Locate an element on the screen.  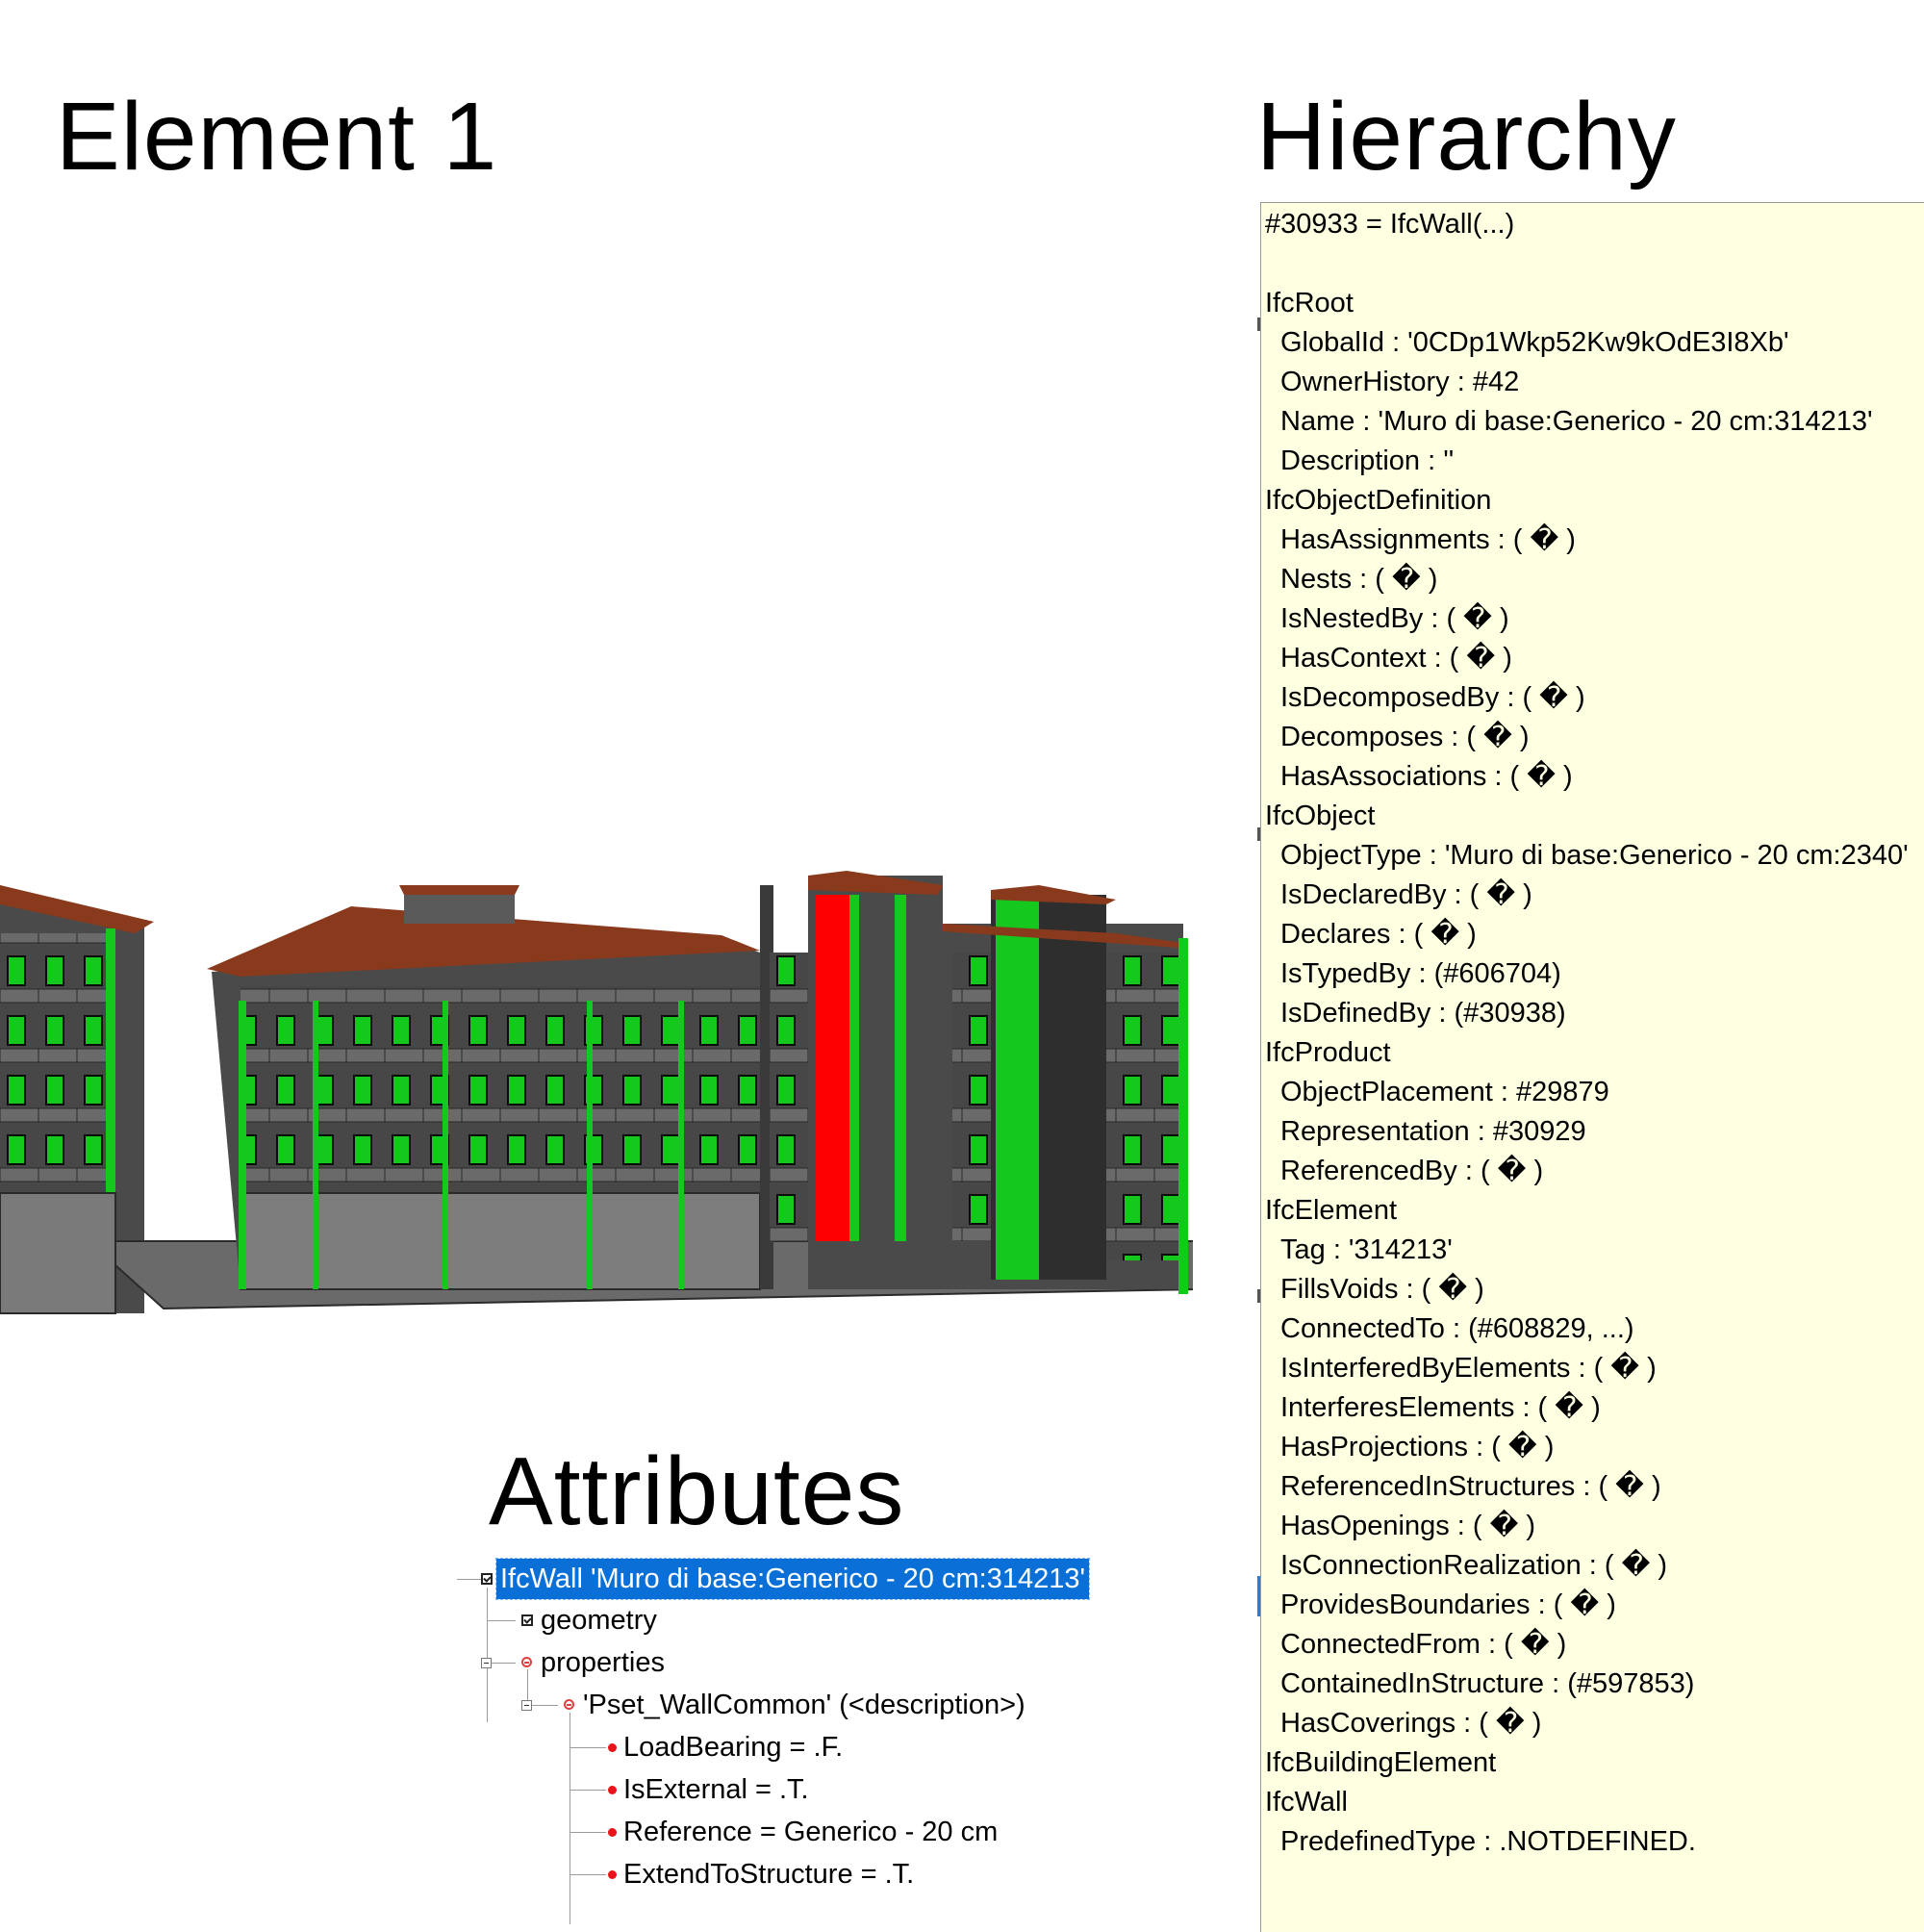
element-title: Element 1 is located at coordinates (277, 137).